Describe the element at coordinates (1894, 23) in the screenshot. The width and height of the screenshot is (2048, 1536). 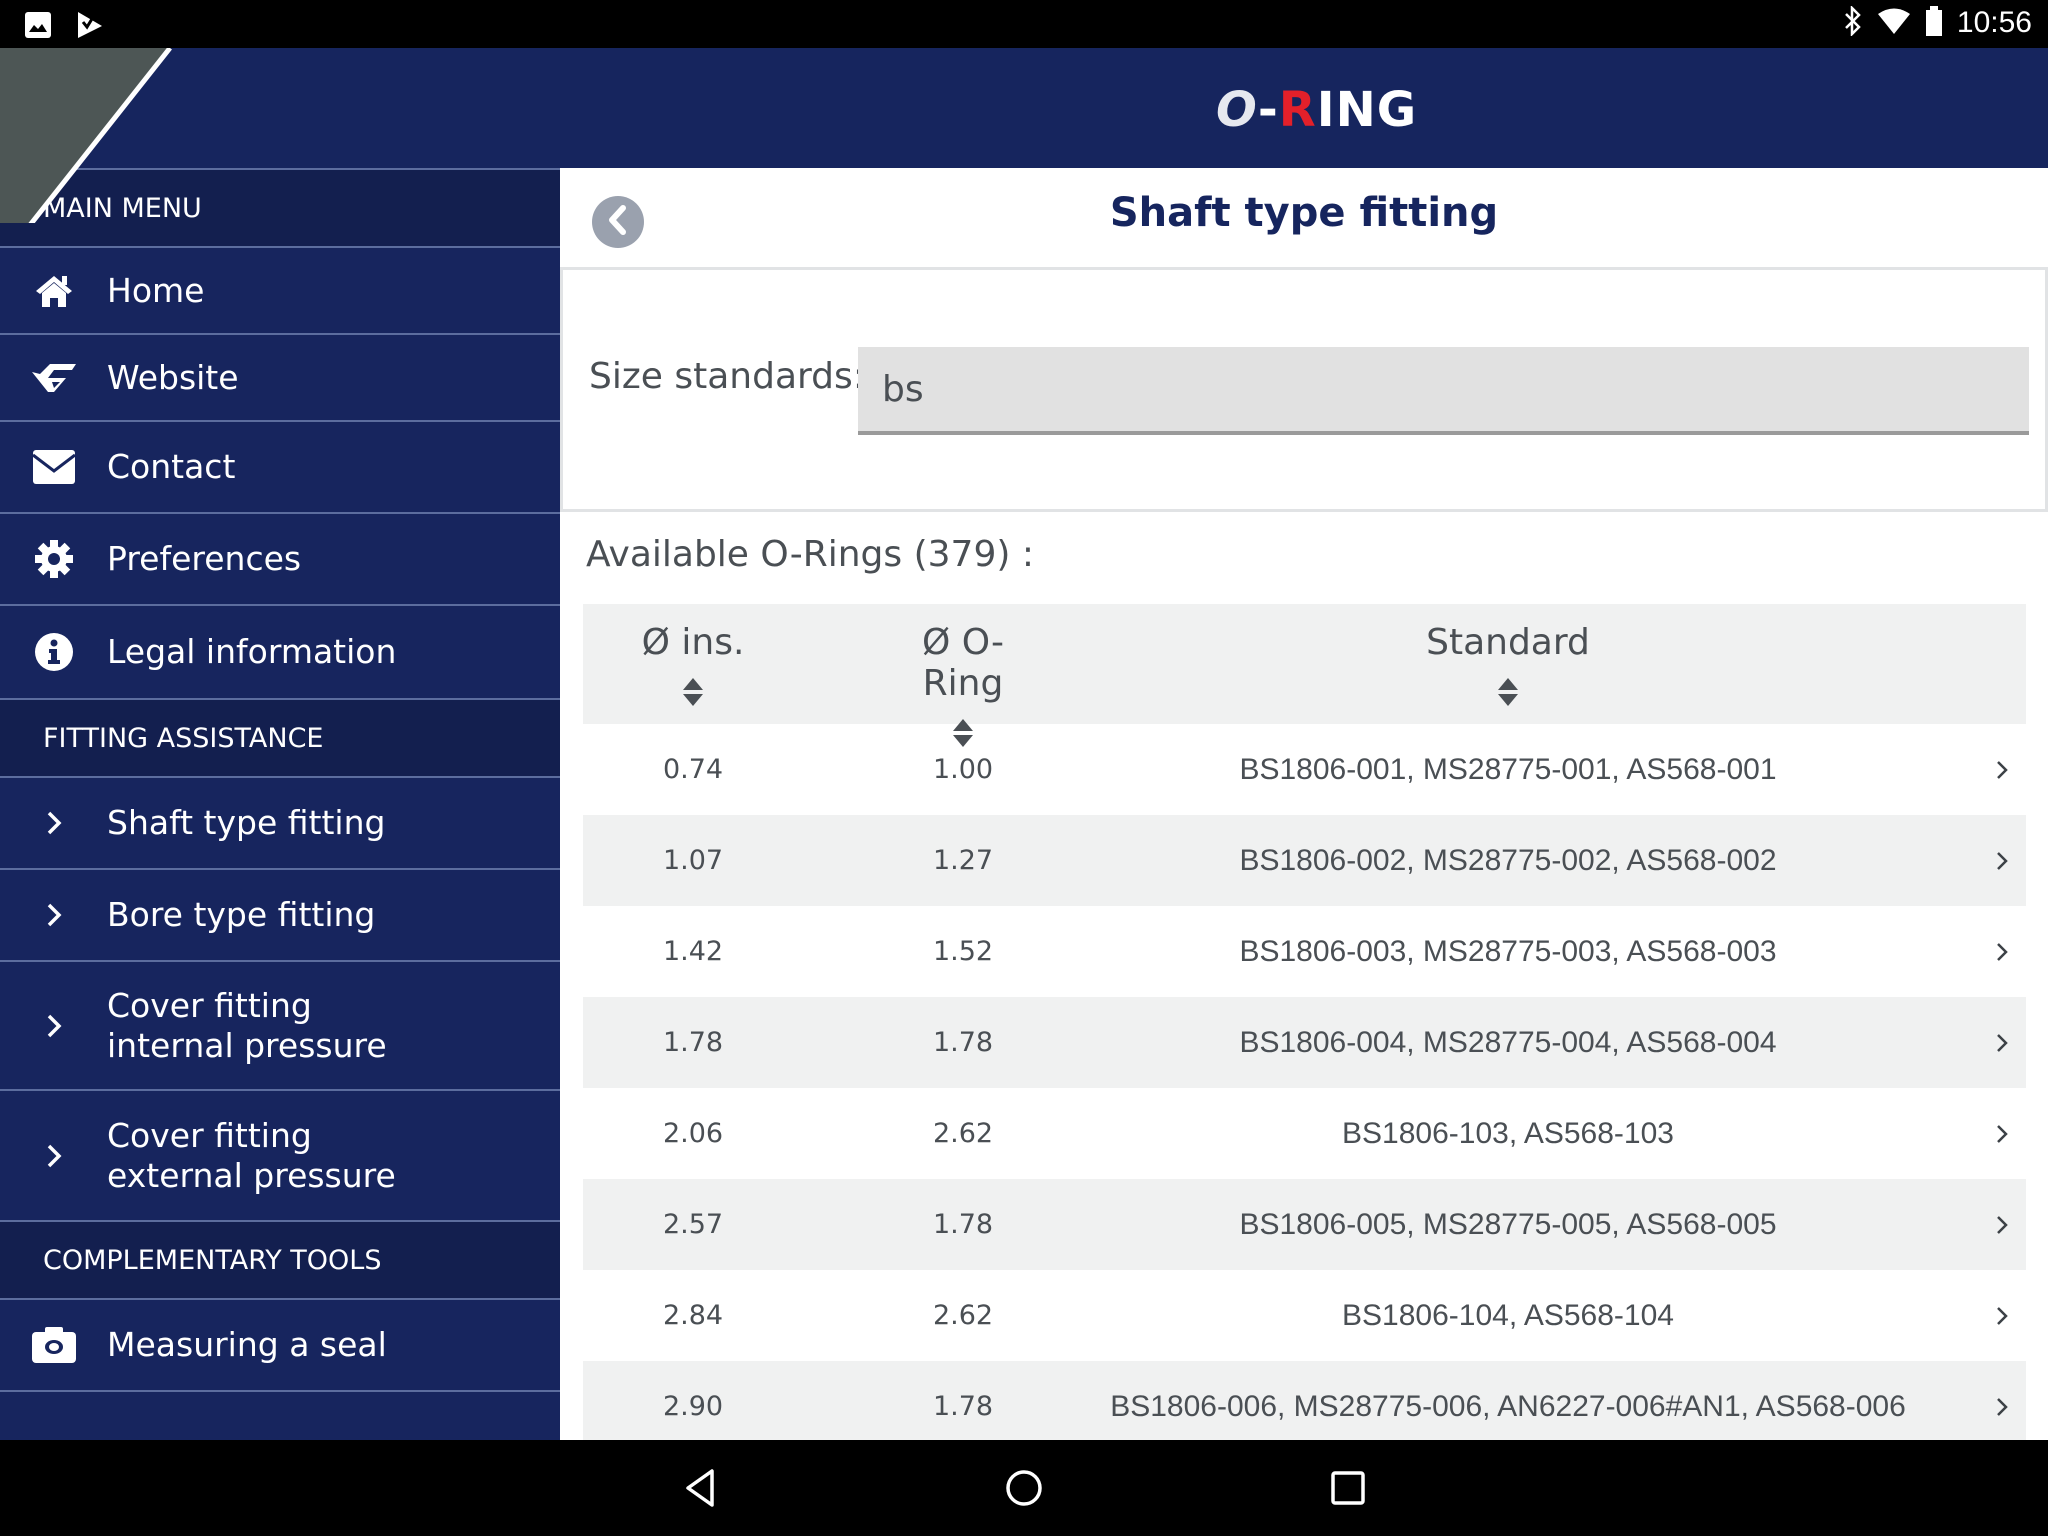
I see `wifi-icon` at that location.